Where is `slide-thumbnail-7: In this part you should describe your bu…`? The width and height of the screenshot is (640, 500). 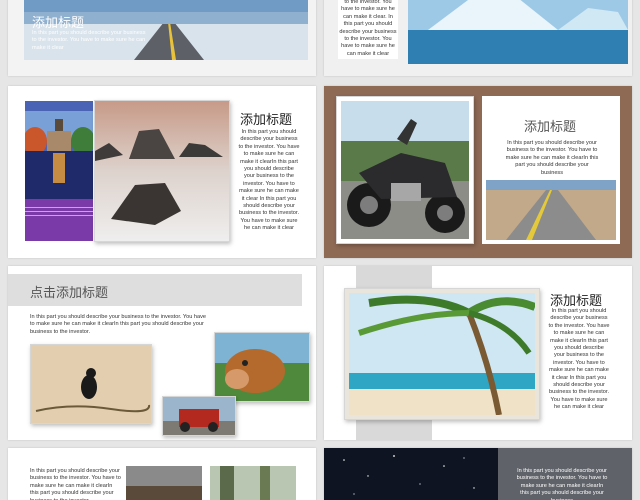 slide-thumbnail-7: In this part you should describe your bu… is located at coordinates (162, 474).